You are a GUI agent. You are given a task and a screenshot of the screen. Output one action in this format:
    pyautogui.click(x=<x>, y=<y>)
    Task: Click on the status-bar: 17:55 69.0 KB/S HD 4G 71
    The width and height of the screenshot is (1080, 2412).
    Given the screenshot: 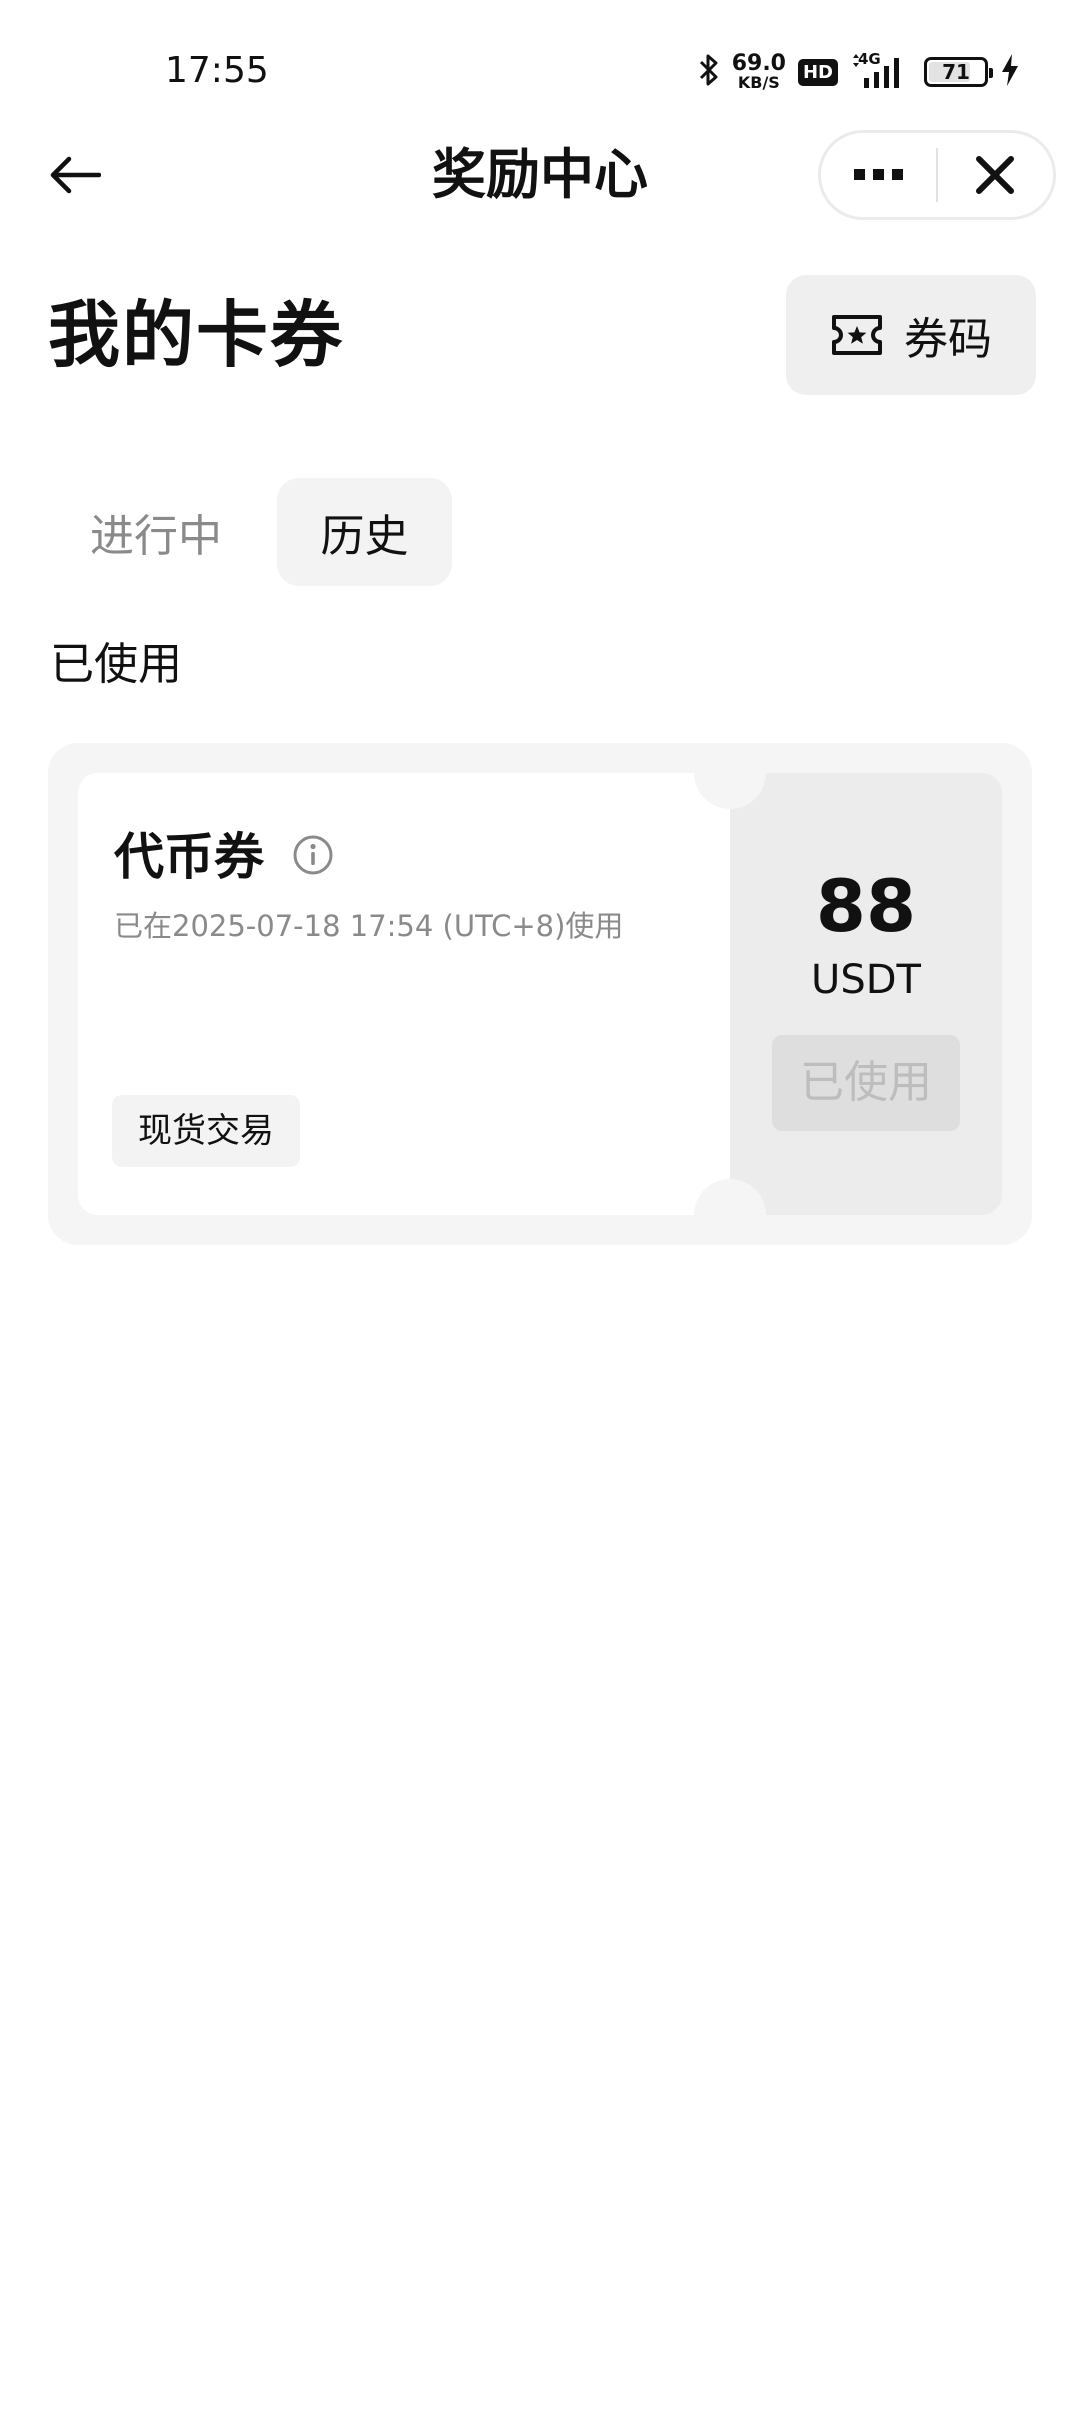 What is the action you would take?
    pyautogui.click(x=540, y=65)
    